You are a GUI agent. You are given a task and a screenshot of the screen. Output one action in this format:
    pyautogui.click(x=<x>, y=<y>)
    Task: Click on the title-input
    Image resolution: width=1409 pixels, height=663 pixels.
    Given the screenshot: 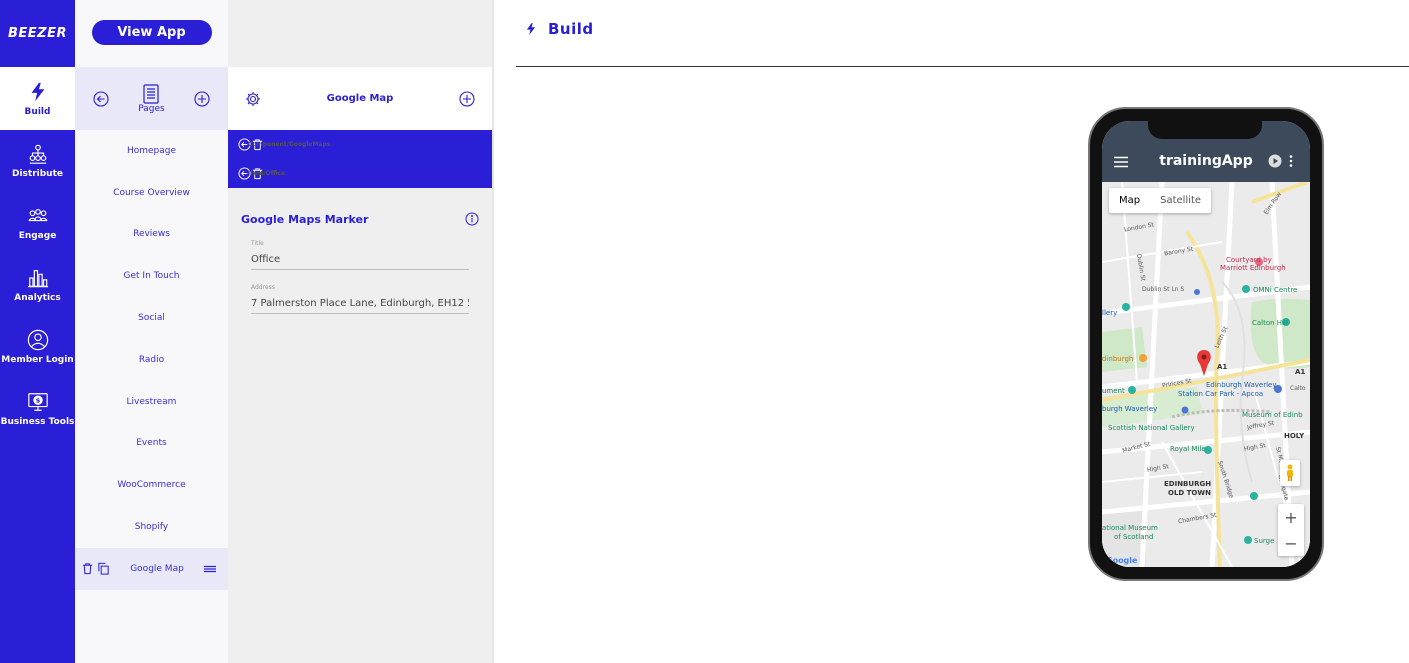 What is the action you would take?
    pyautogui.click(x=360, y=259)
    